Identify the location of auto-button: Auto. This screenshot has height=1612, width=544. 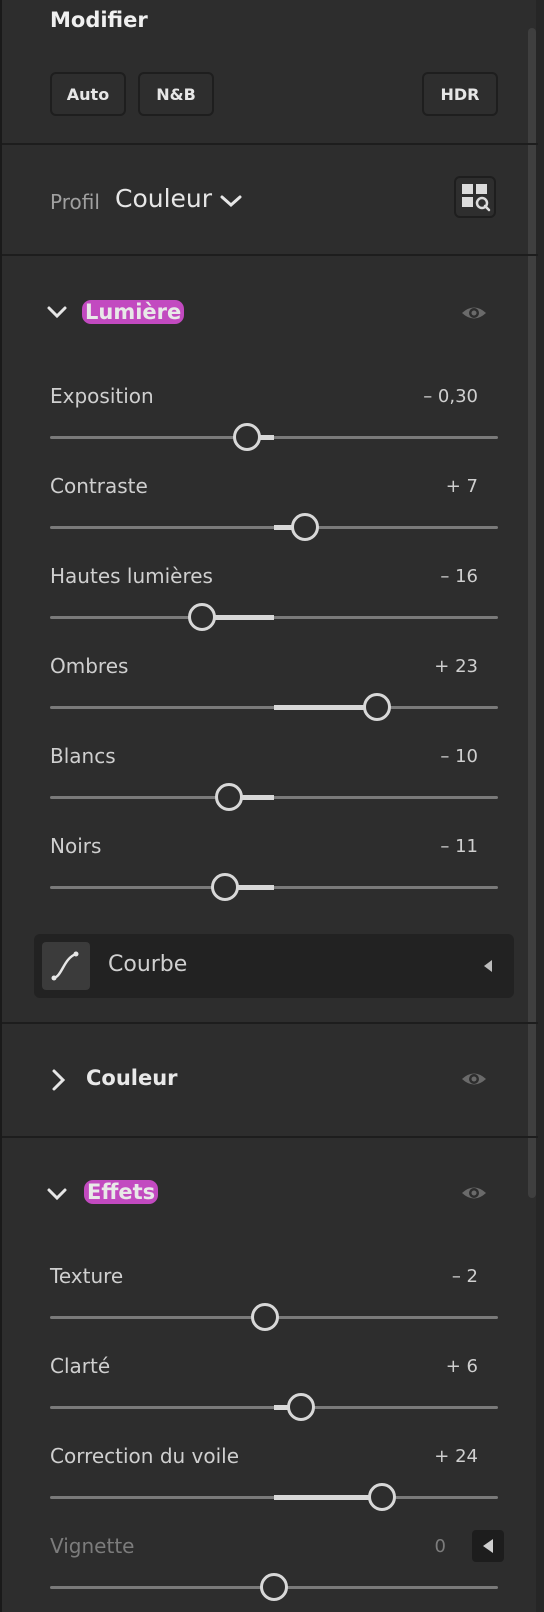
(88, 94).